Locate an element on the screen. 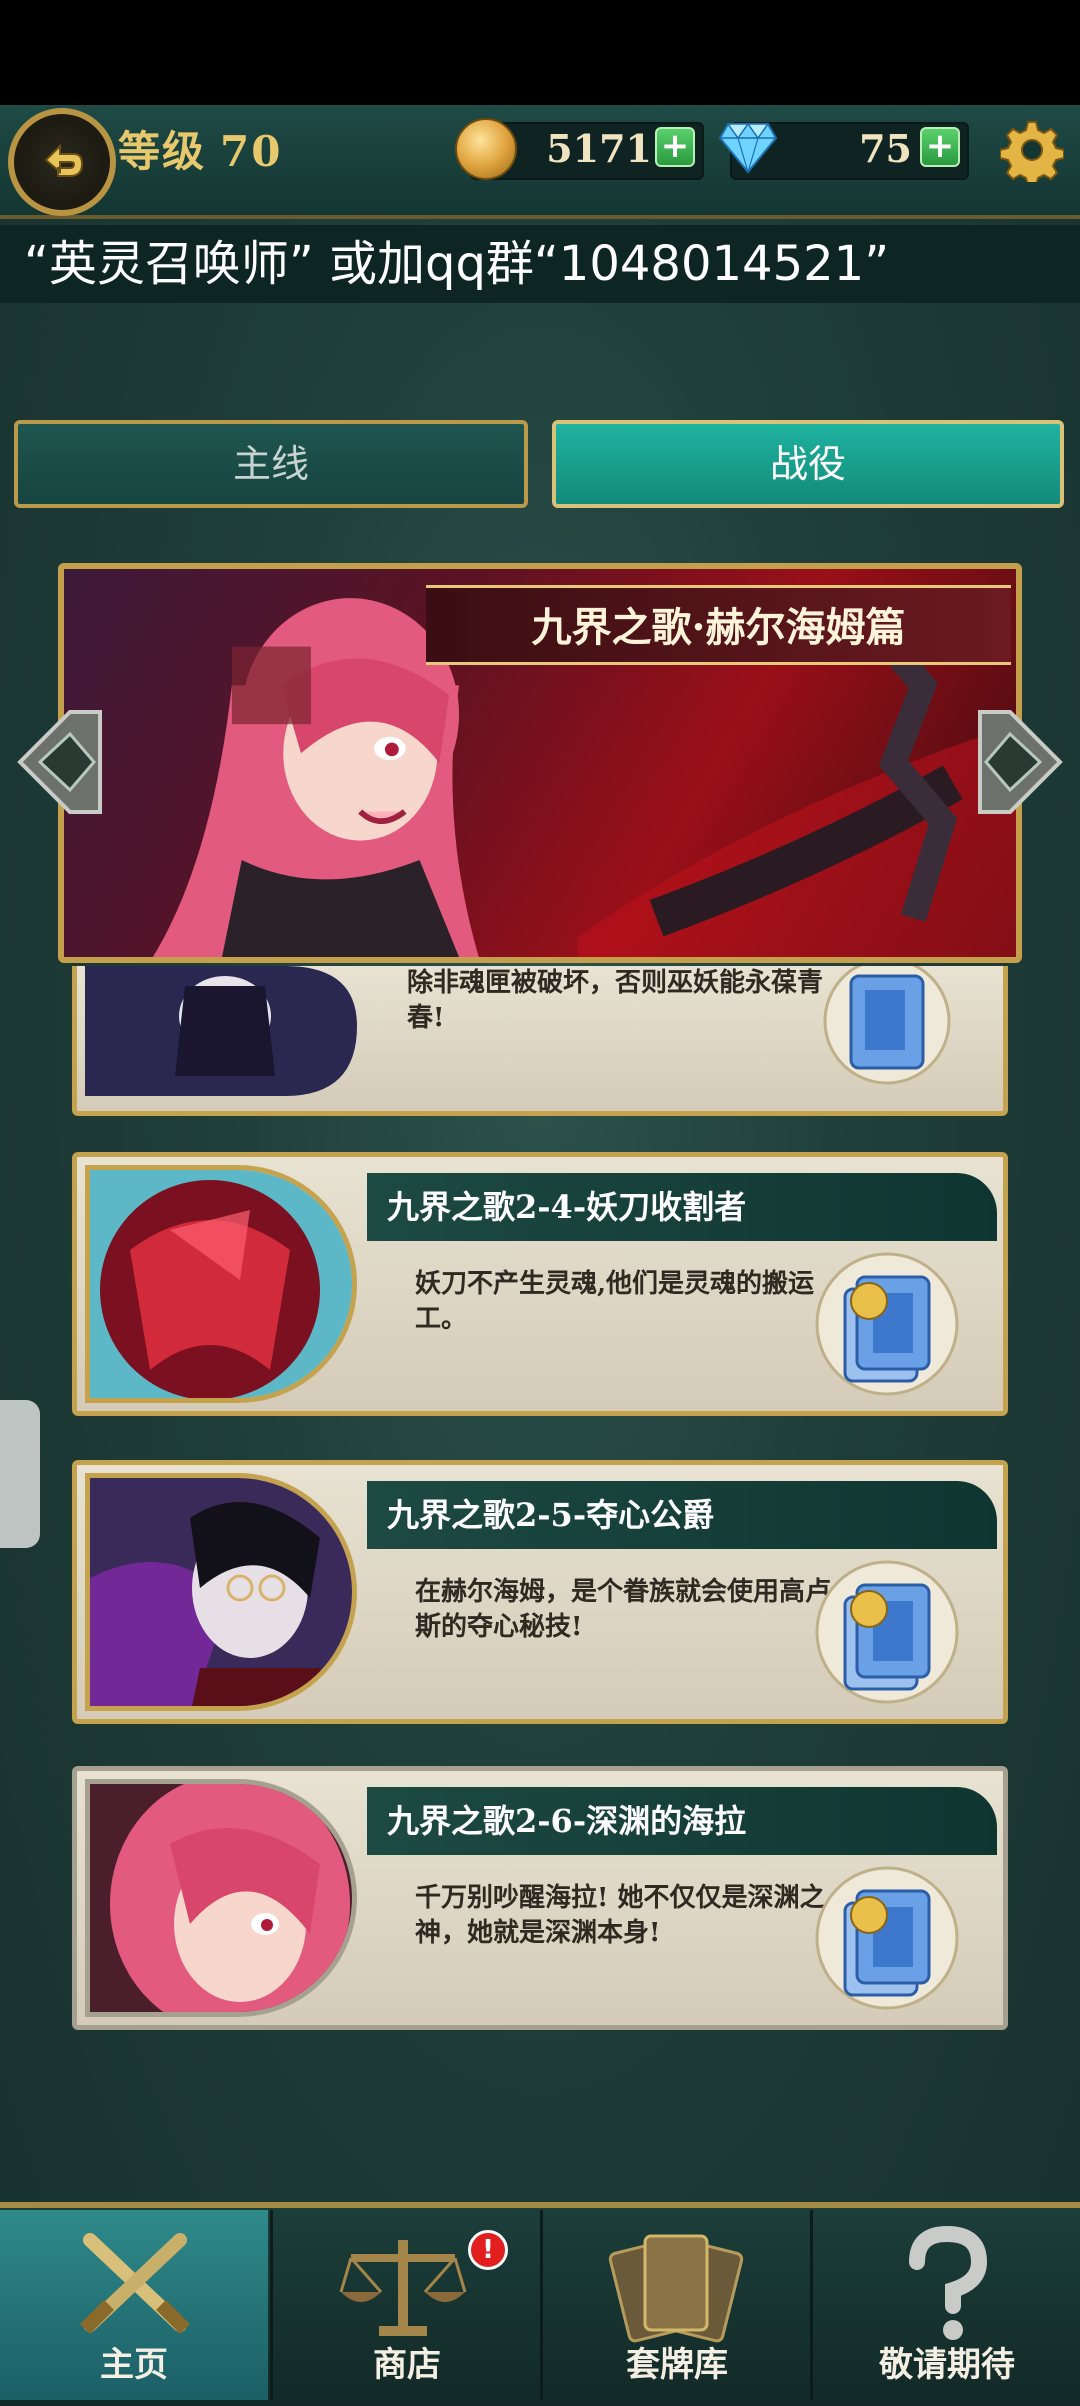 Image resolution: width=1080 pixels, height=2406 pixels. stage-card: 九界之歌2-4-妖刀收割者 妖刀不产生灵魂,他们是灵魂的搬运工。 is located at coordinates (540, 1284).